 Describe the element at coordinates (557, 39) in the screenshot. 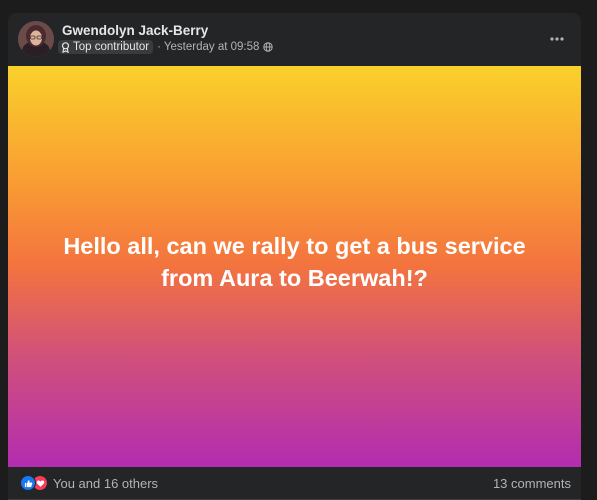

I see `more-horizontal-icon` at that location.